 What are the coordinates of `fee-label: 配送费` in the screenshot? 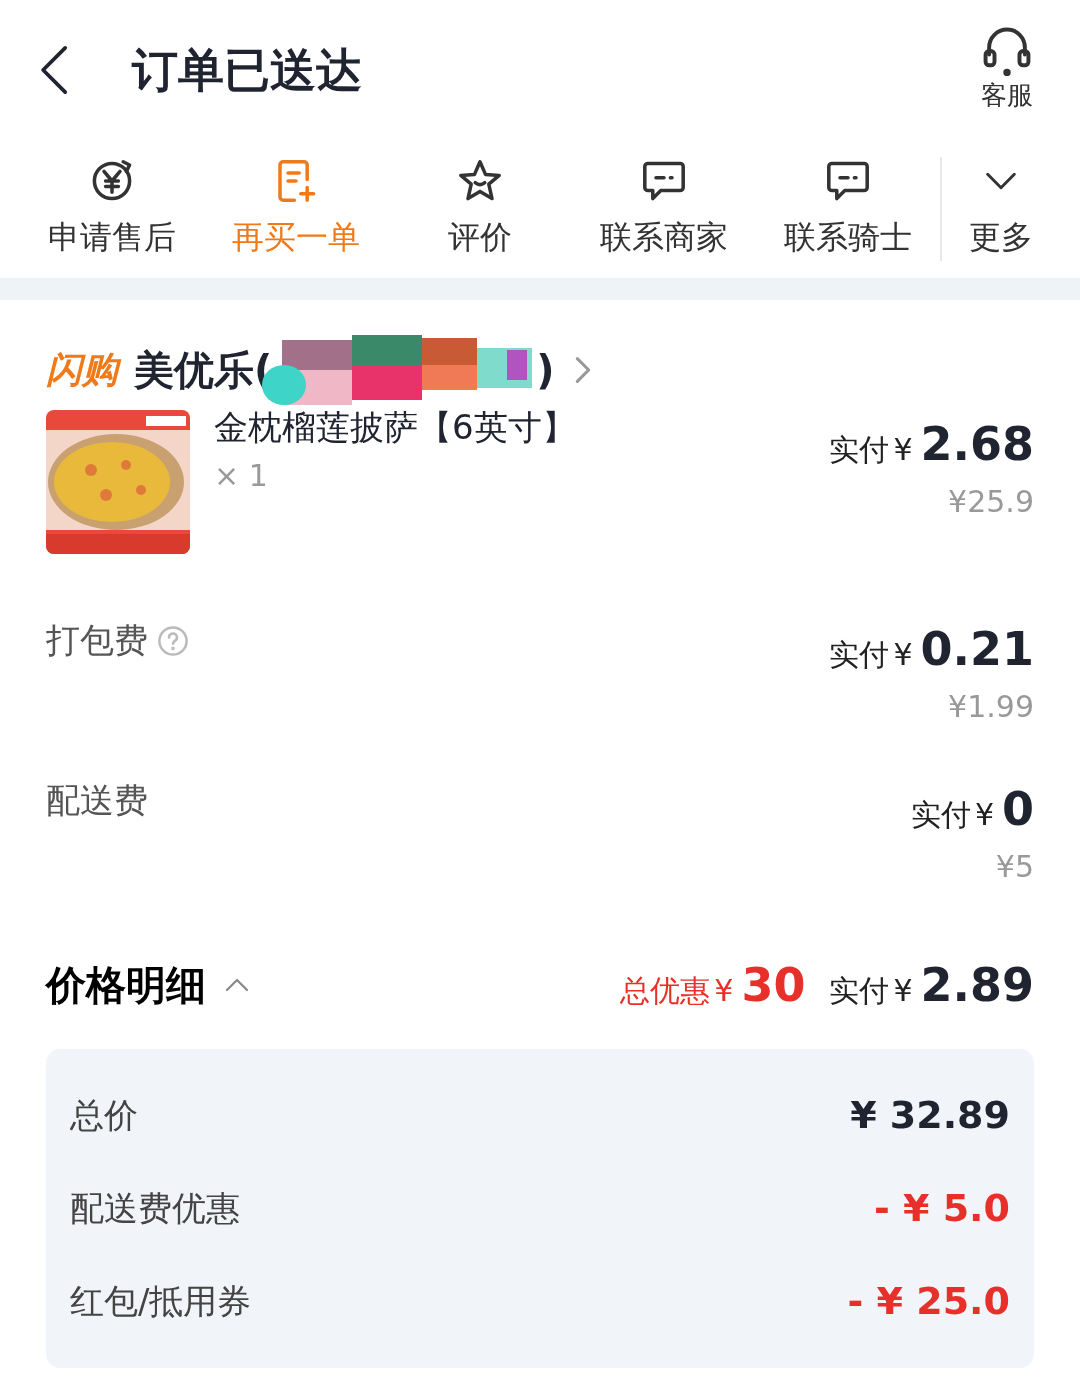 It's located at (97, 800).